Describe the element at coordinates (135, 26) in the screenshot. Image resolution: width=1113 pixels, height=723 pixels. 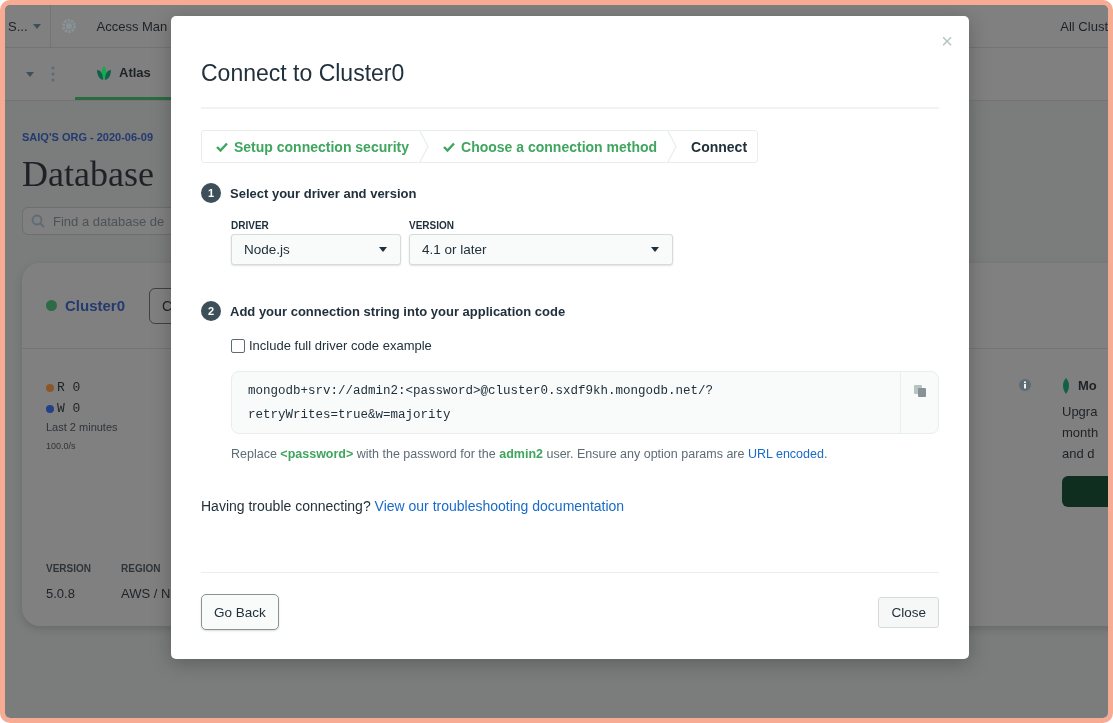
I see `nav-item: Access Man` at that location.